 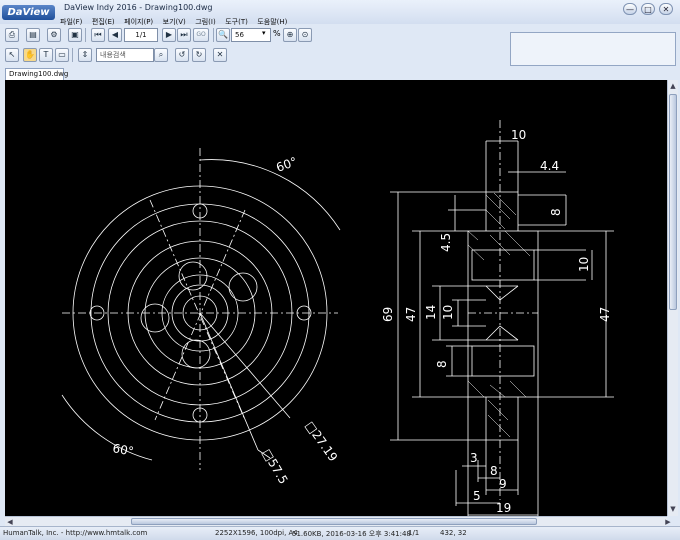 I want to click on fit-page-icon: ▣, so click(x=75, y=35).